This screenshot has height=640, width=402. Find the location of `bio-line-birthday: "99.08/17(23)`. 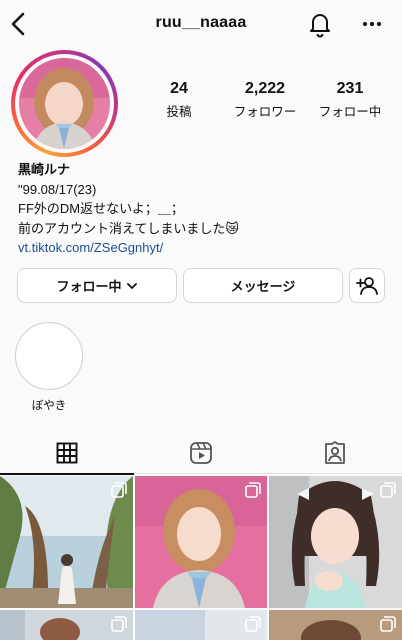

bio-line-birthday: "99.08/17(23) is located at coordinates (57, 189).